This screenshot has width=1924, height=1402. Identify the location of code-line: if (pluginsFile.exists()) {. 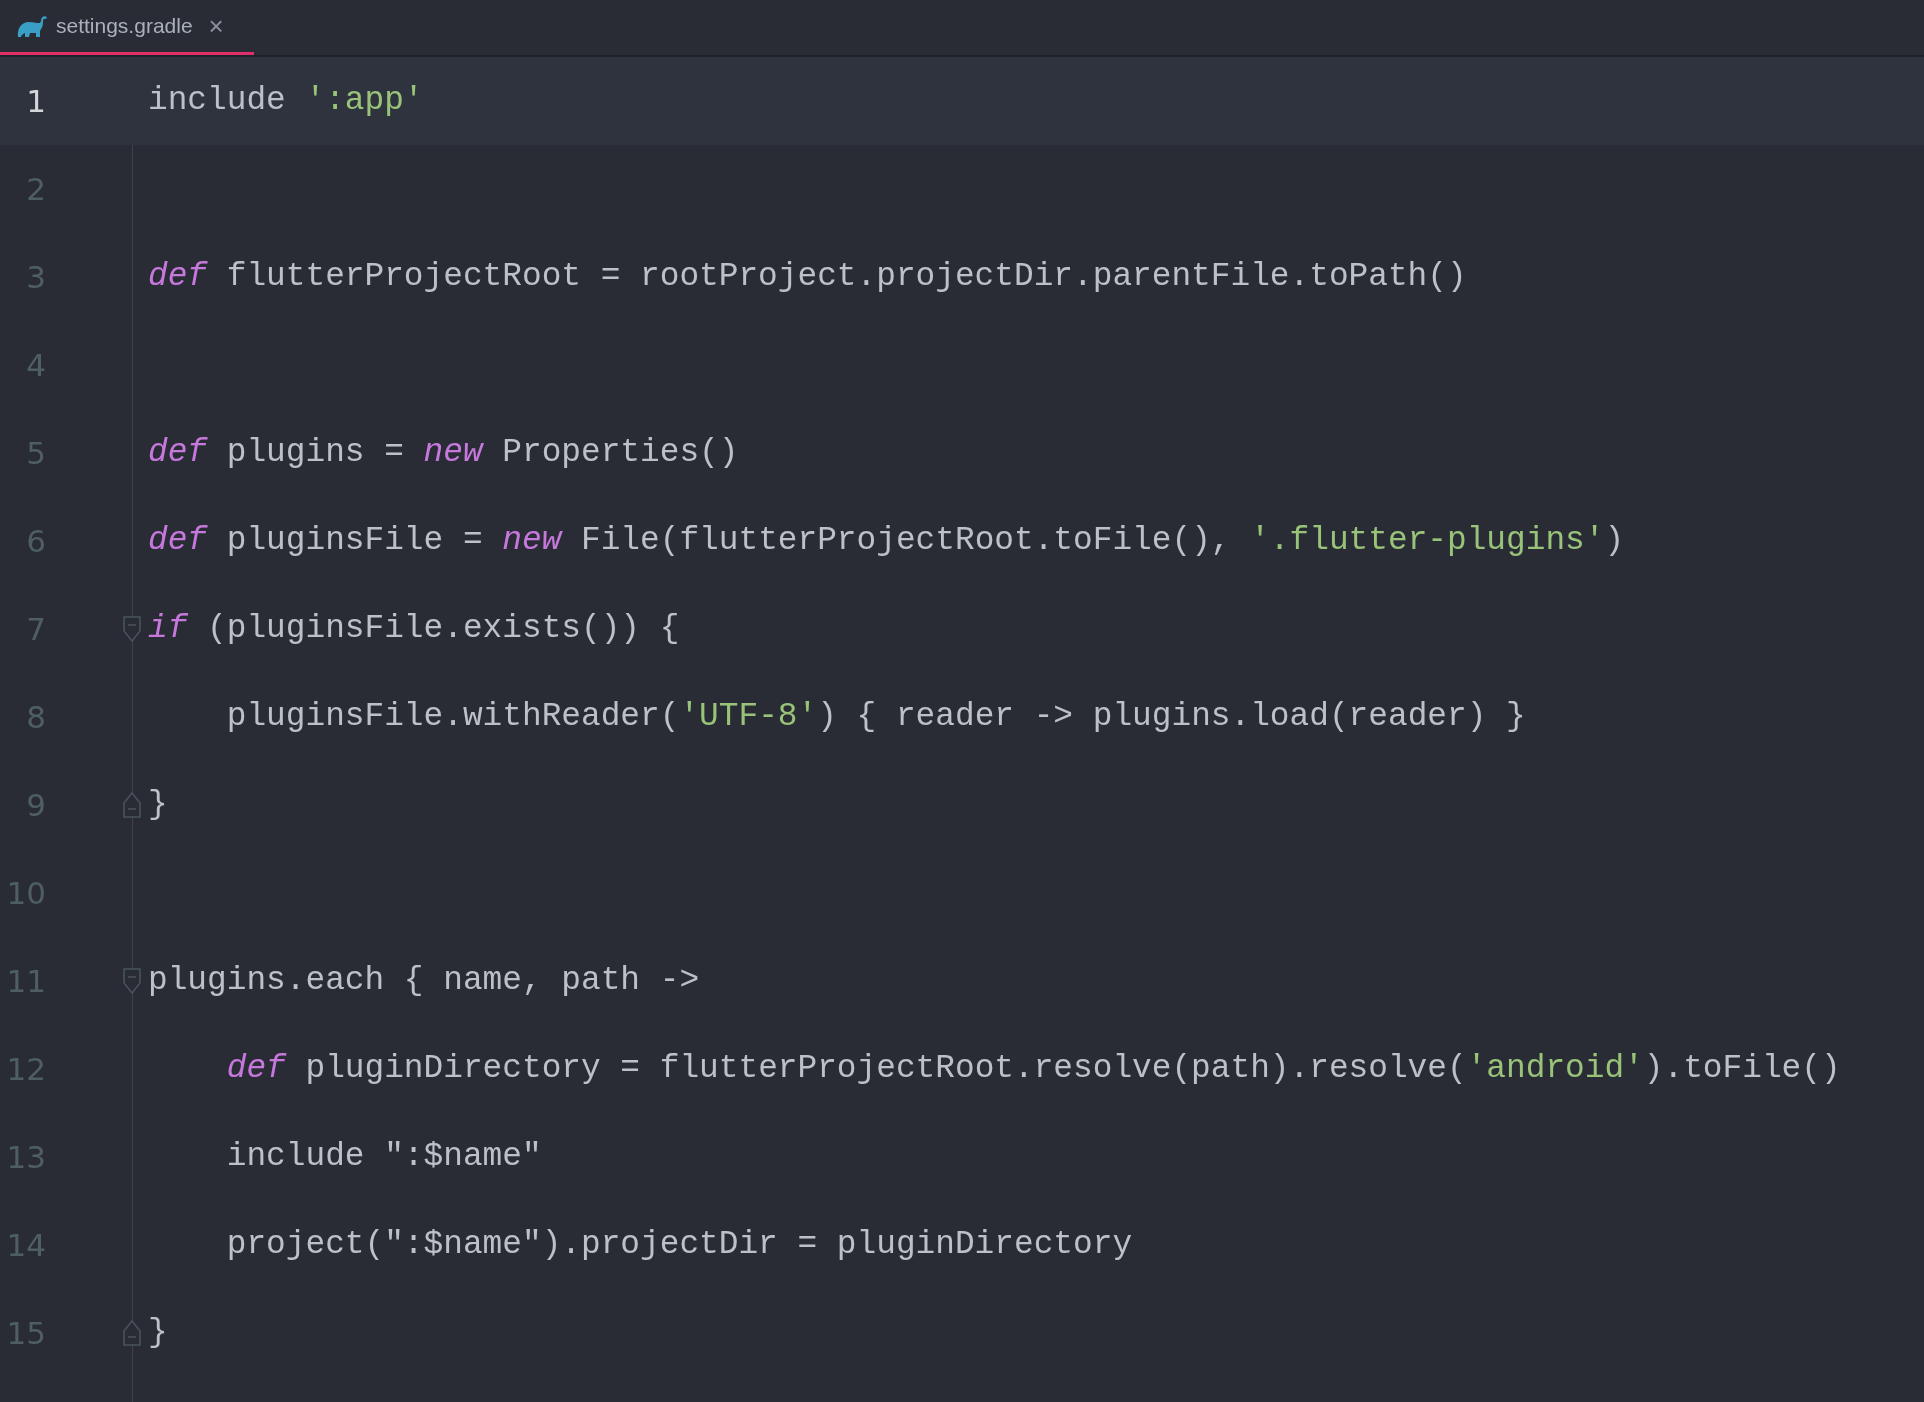
(414, 629).